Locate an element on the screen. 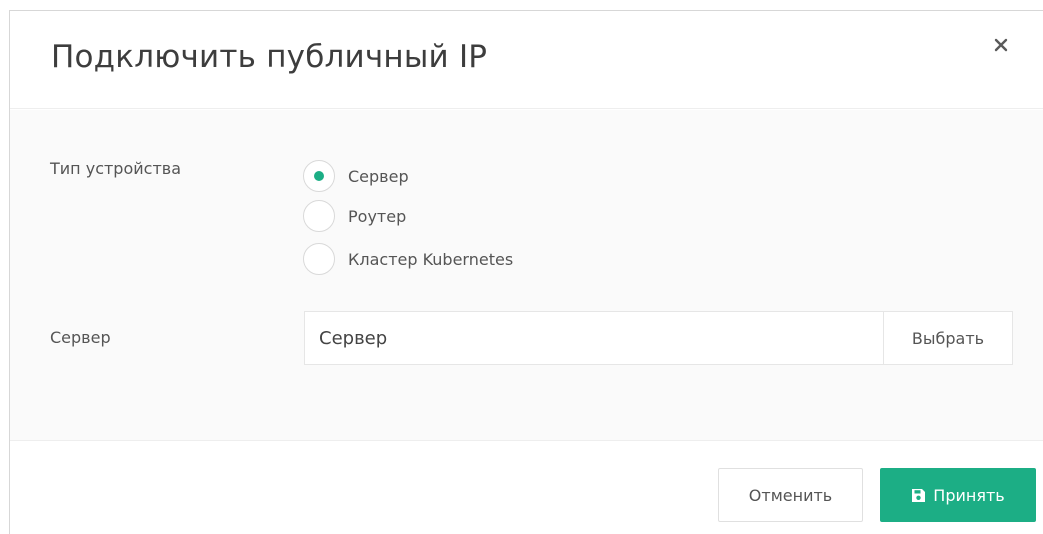  dialog-title: Подключить публичный IP is located at coordinates (269, 57).